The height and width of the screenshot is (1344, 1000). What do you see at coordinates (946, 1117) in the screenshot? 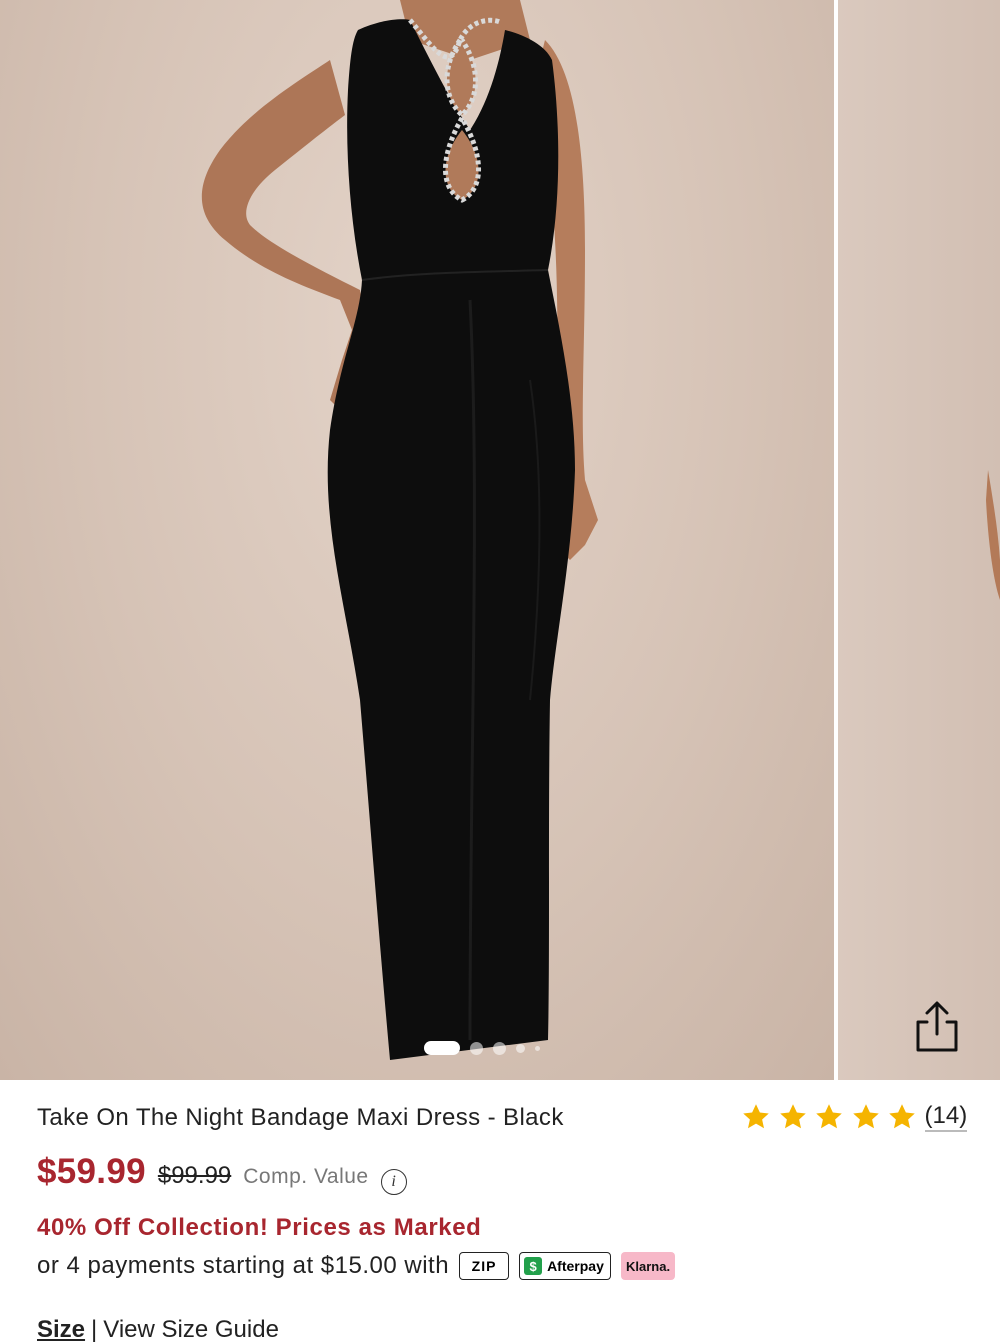
I see `review-count-link: (14)` at bounding box center [946, 1117].